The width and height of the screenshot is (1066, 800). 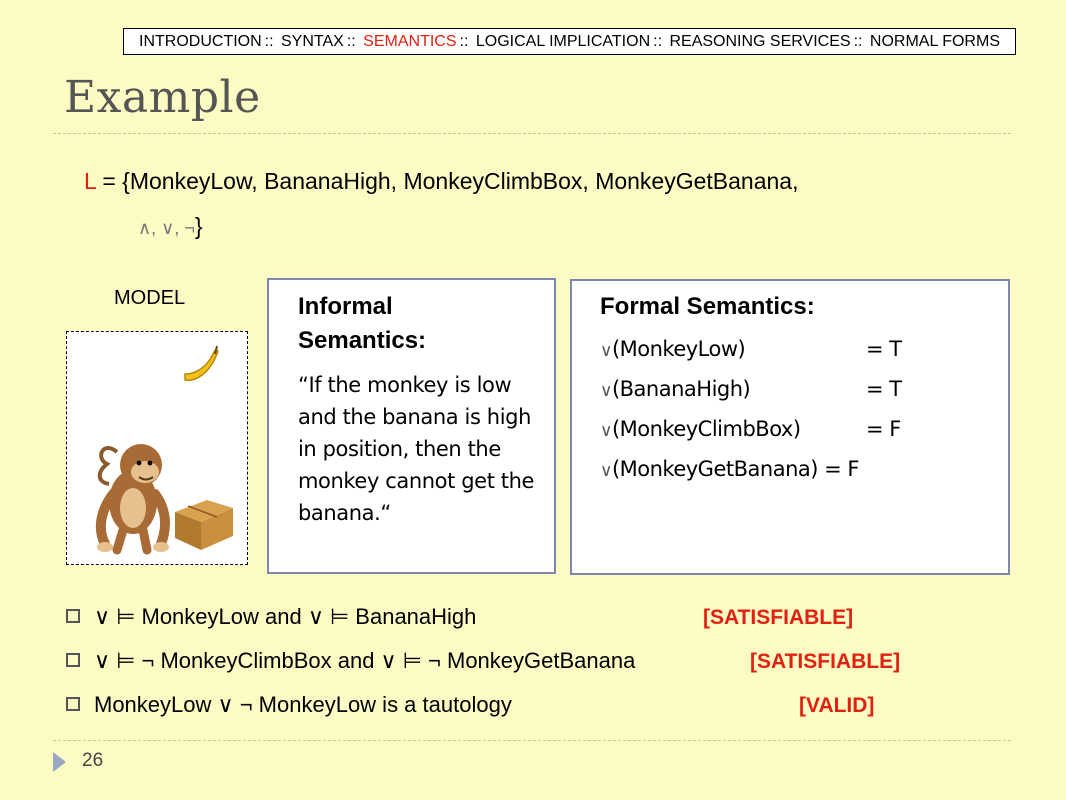 I want to click on formal-row: ∨(MonkeyClimbBox) = F, so click(x=750, y=429).